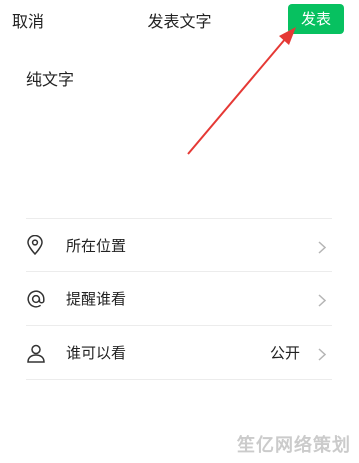  I want to click on watermark: 笙亿网络策划, so click(294, 445).